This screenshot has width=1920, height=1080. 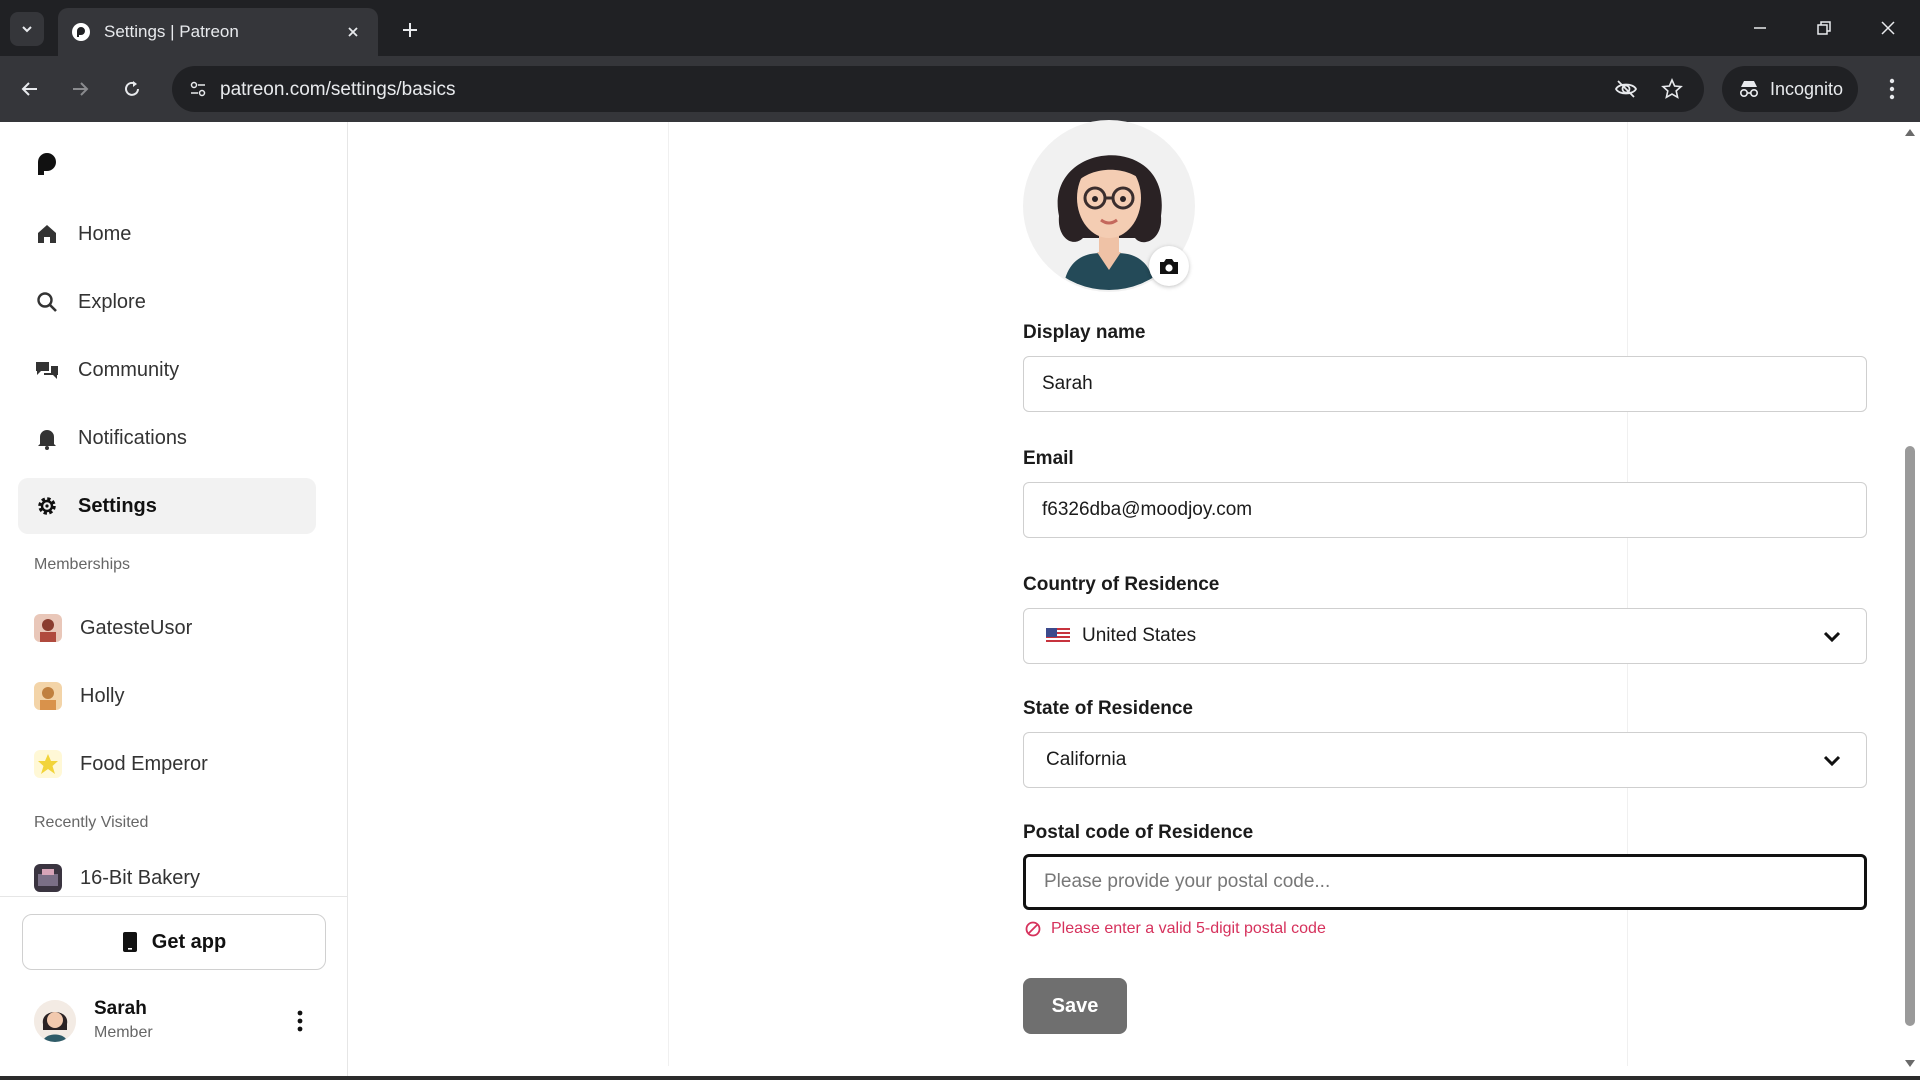 What do you see at coordinates (198, 89) in the screenshot?
I see `site-info-icon` at bounding box center [198, 89].